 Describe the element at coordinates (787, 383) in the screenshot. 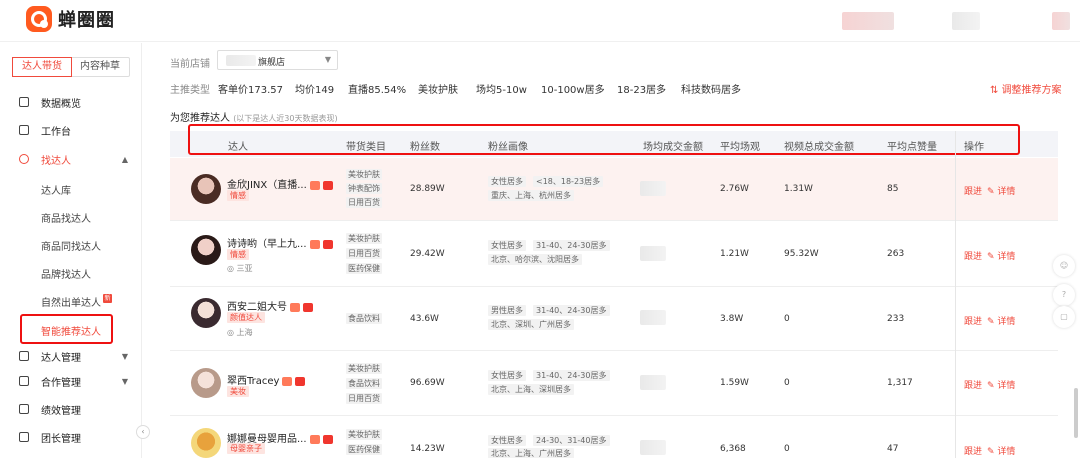

I see `video-gmv: 0` at that location.